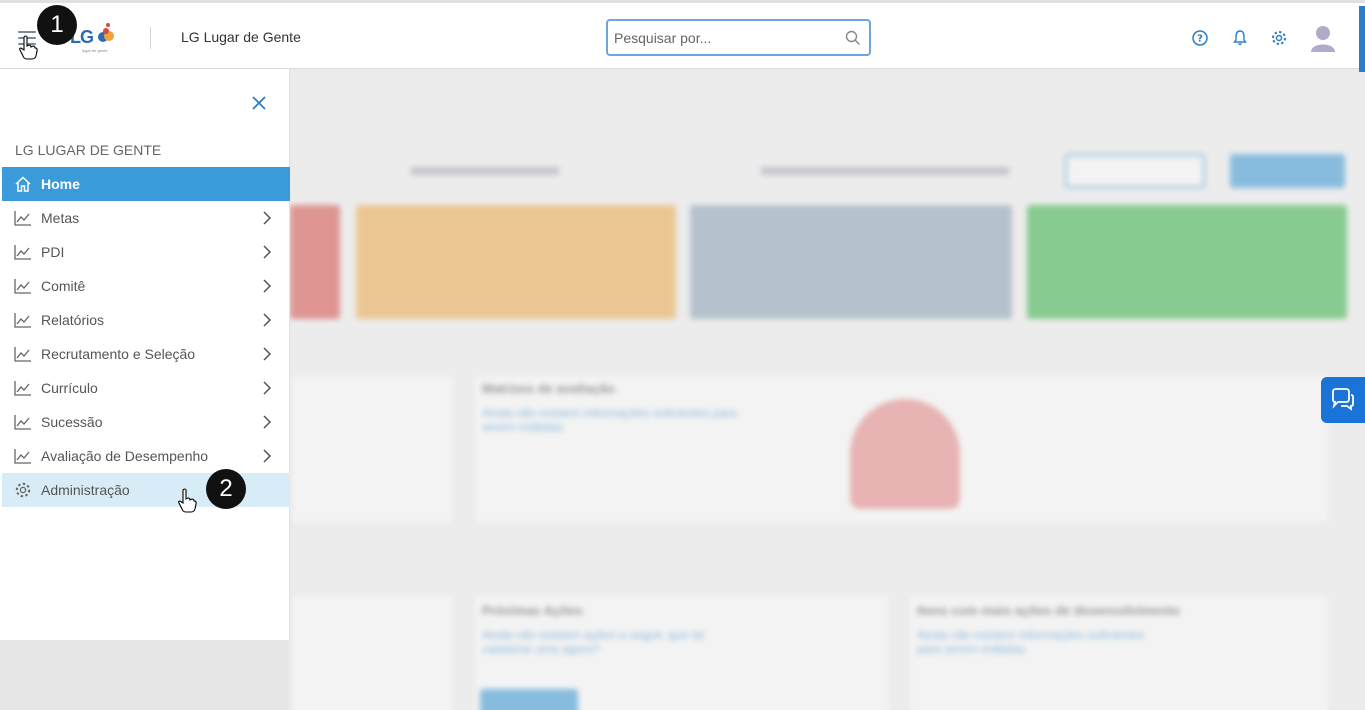 This screenshot has height=710, width=1365. I want to click on header-divider, so click(150, 38).